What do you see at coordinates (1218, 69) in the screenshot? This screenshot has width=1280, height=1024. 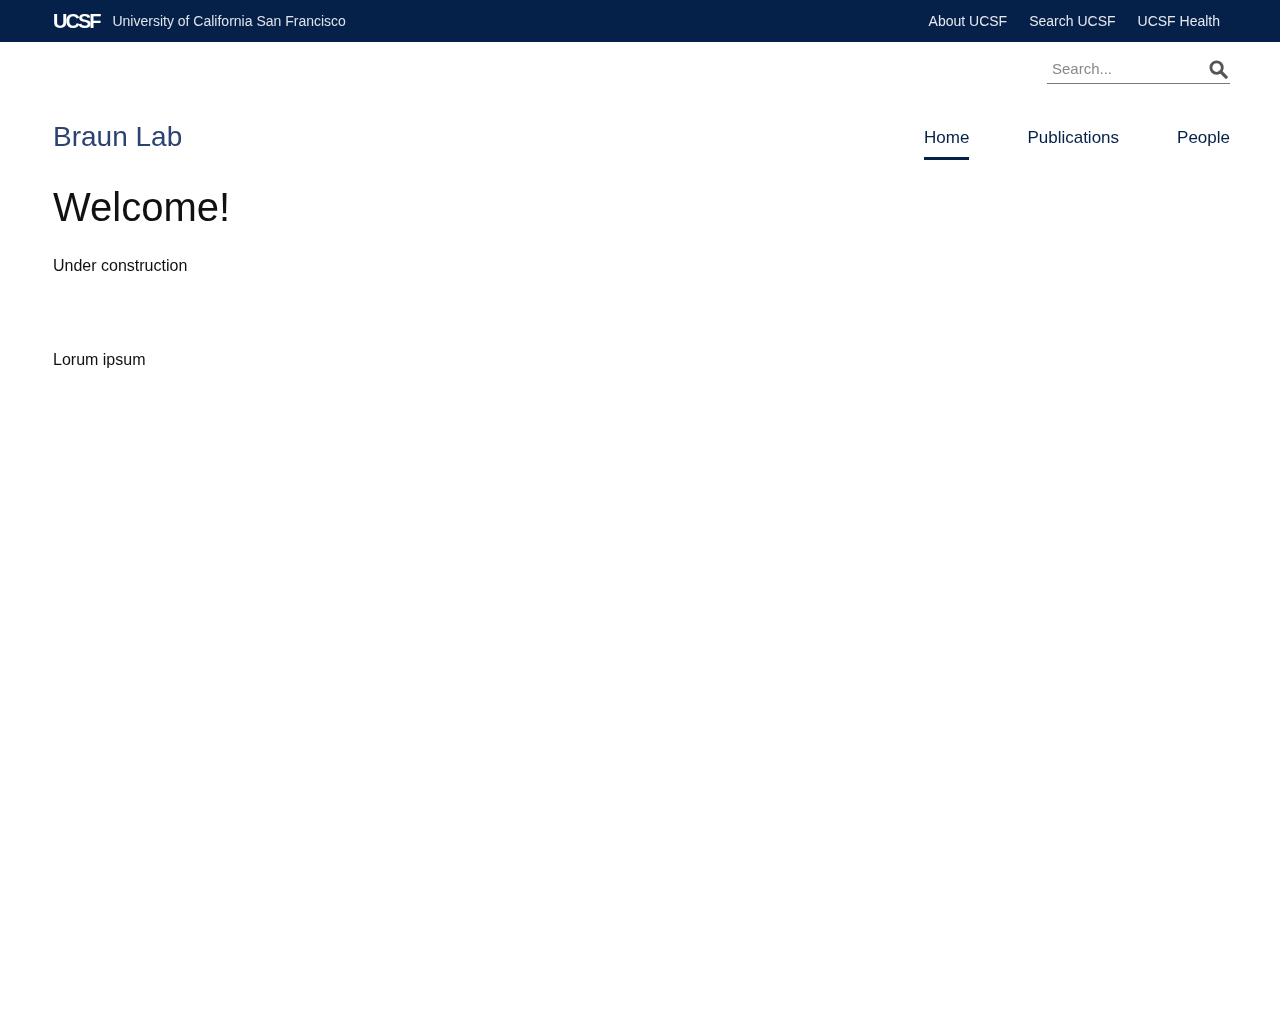 I see `search-icon` at bounding box center [1218, 69].